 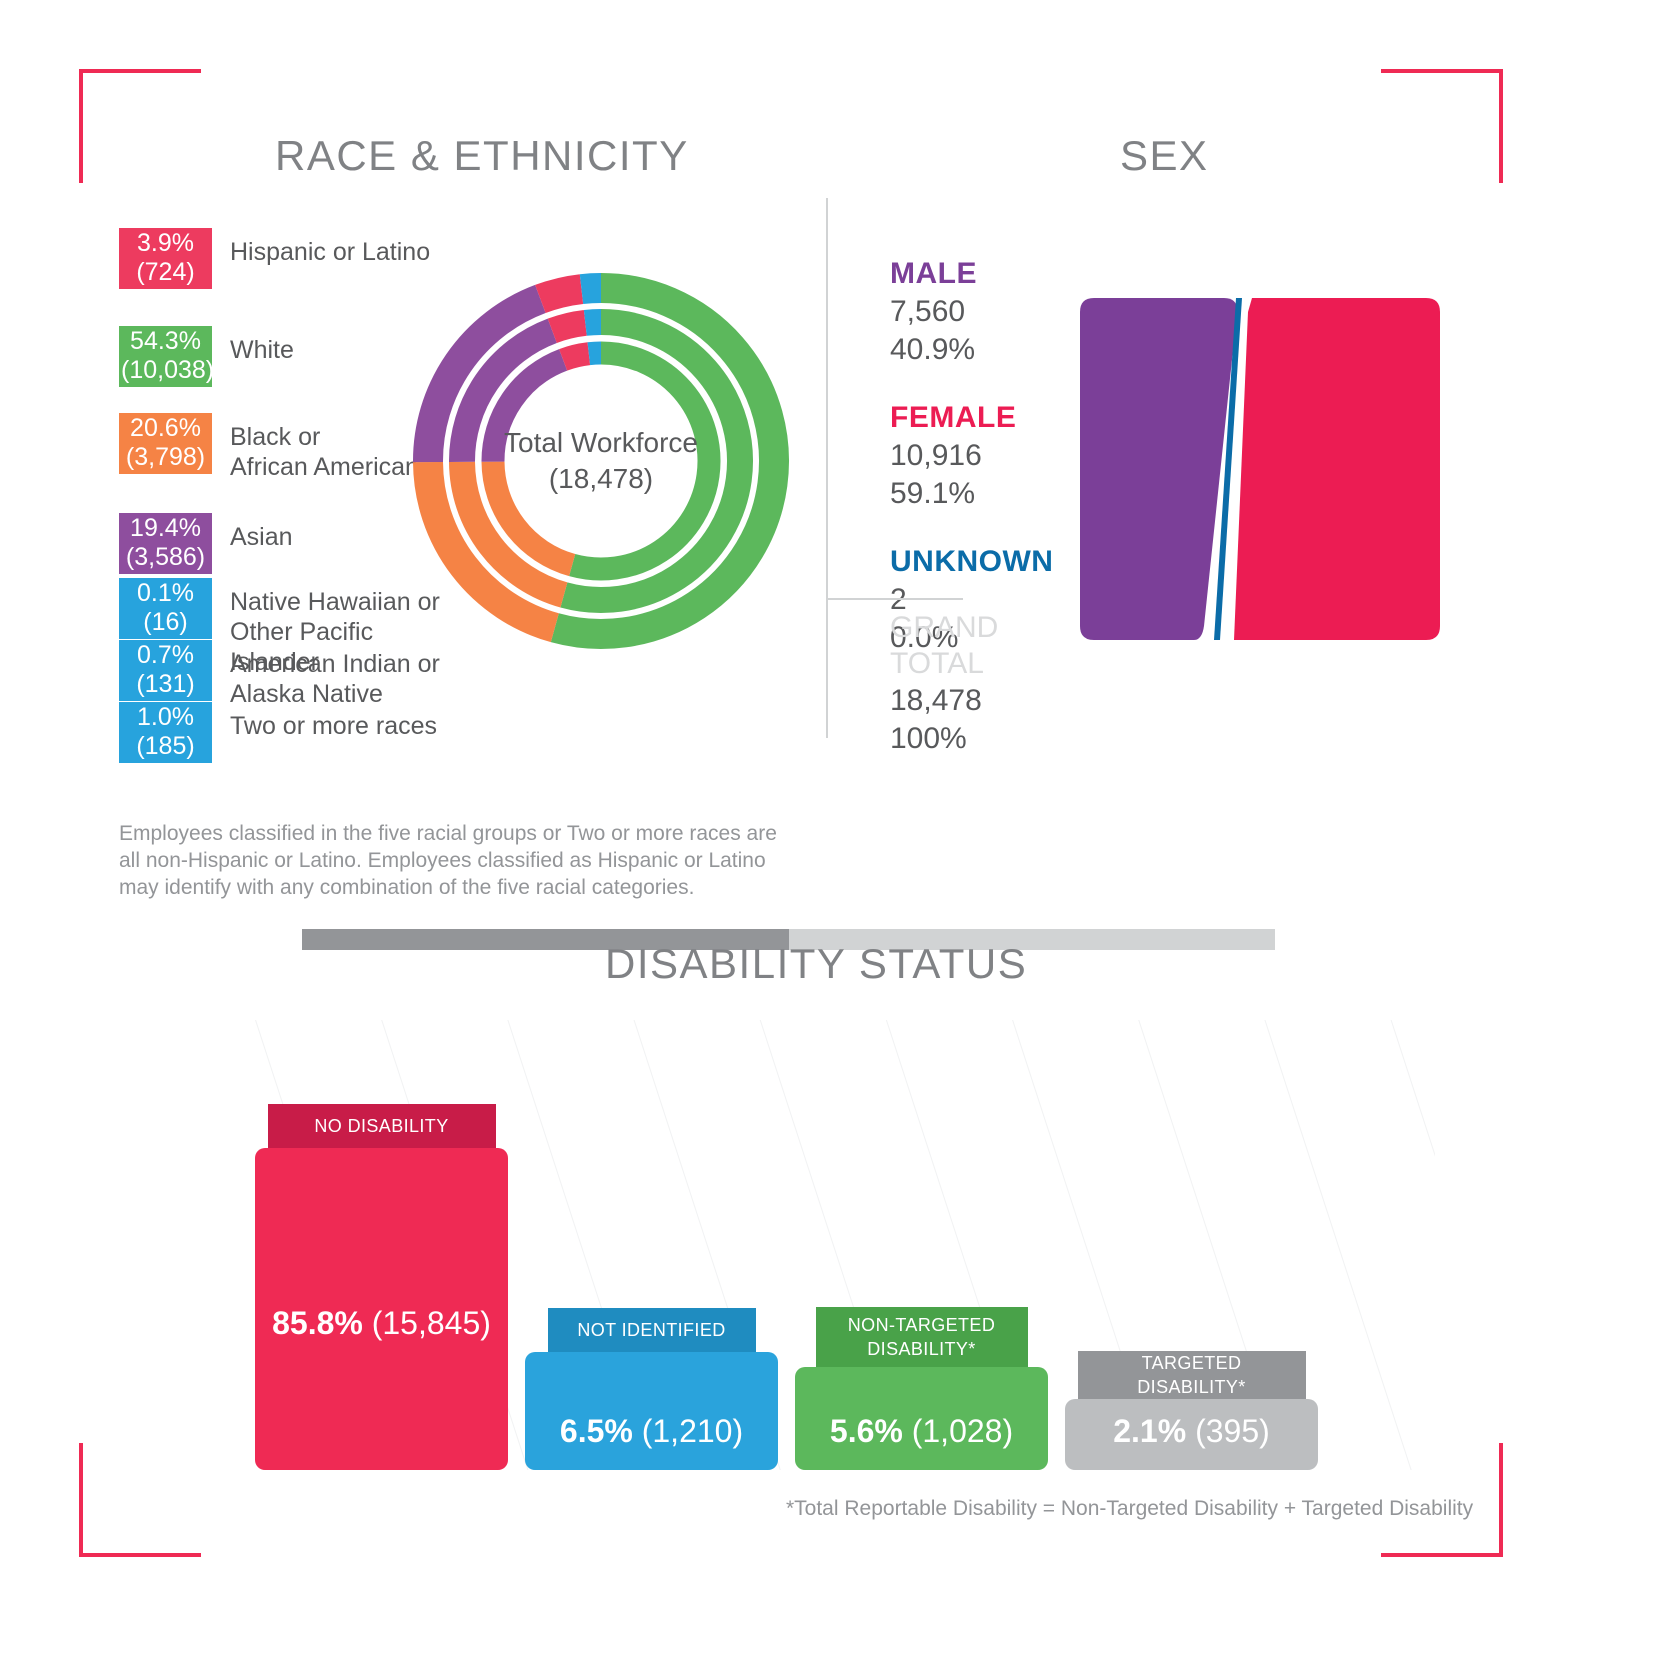 I want to click on disability-bar: NON-TARGETED DISABILITY* 5.6% (1,028), so click(x=921, y=1388).